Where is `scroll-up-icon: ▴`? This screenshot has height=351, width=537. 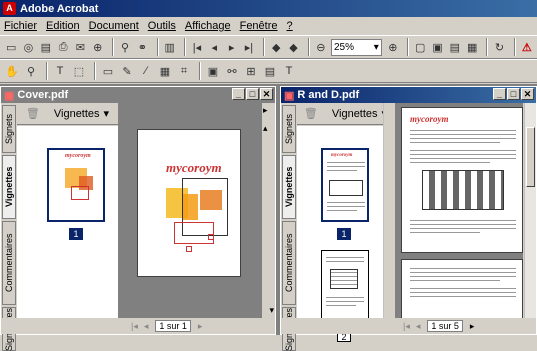 scroll-up-icon: ▴ is located at coordinates (265, 128).